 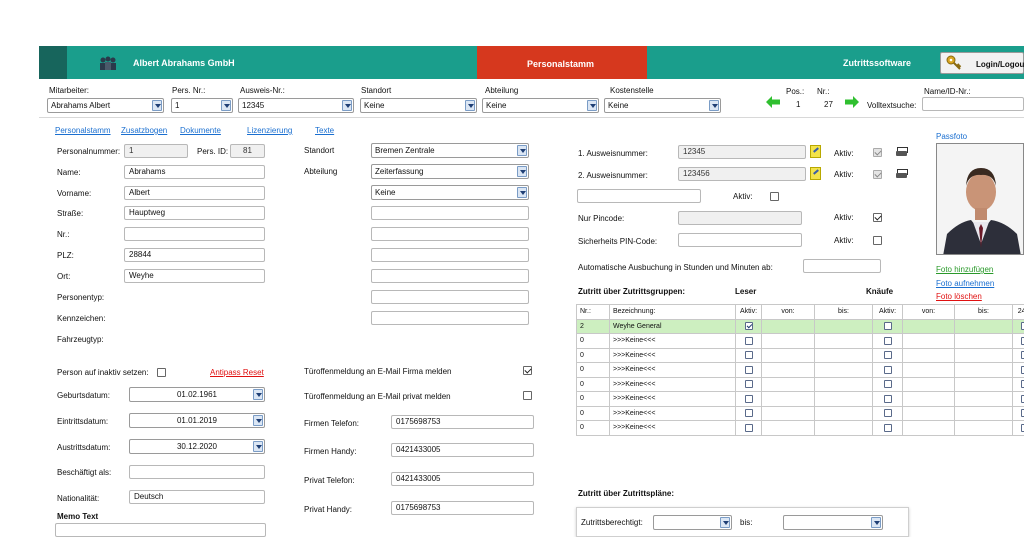 What do you see at coordinates (194, 172) in the screenshot?
I see `name-field: Abrahams` at bounding box center [194, 172].